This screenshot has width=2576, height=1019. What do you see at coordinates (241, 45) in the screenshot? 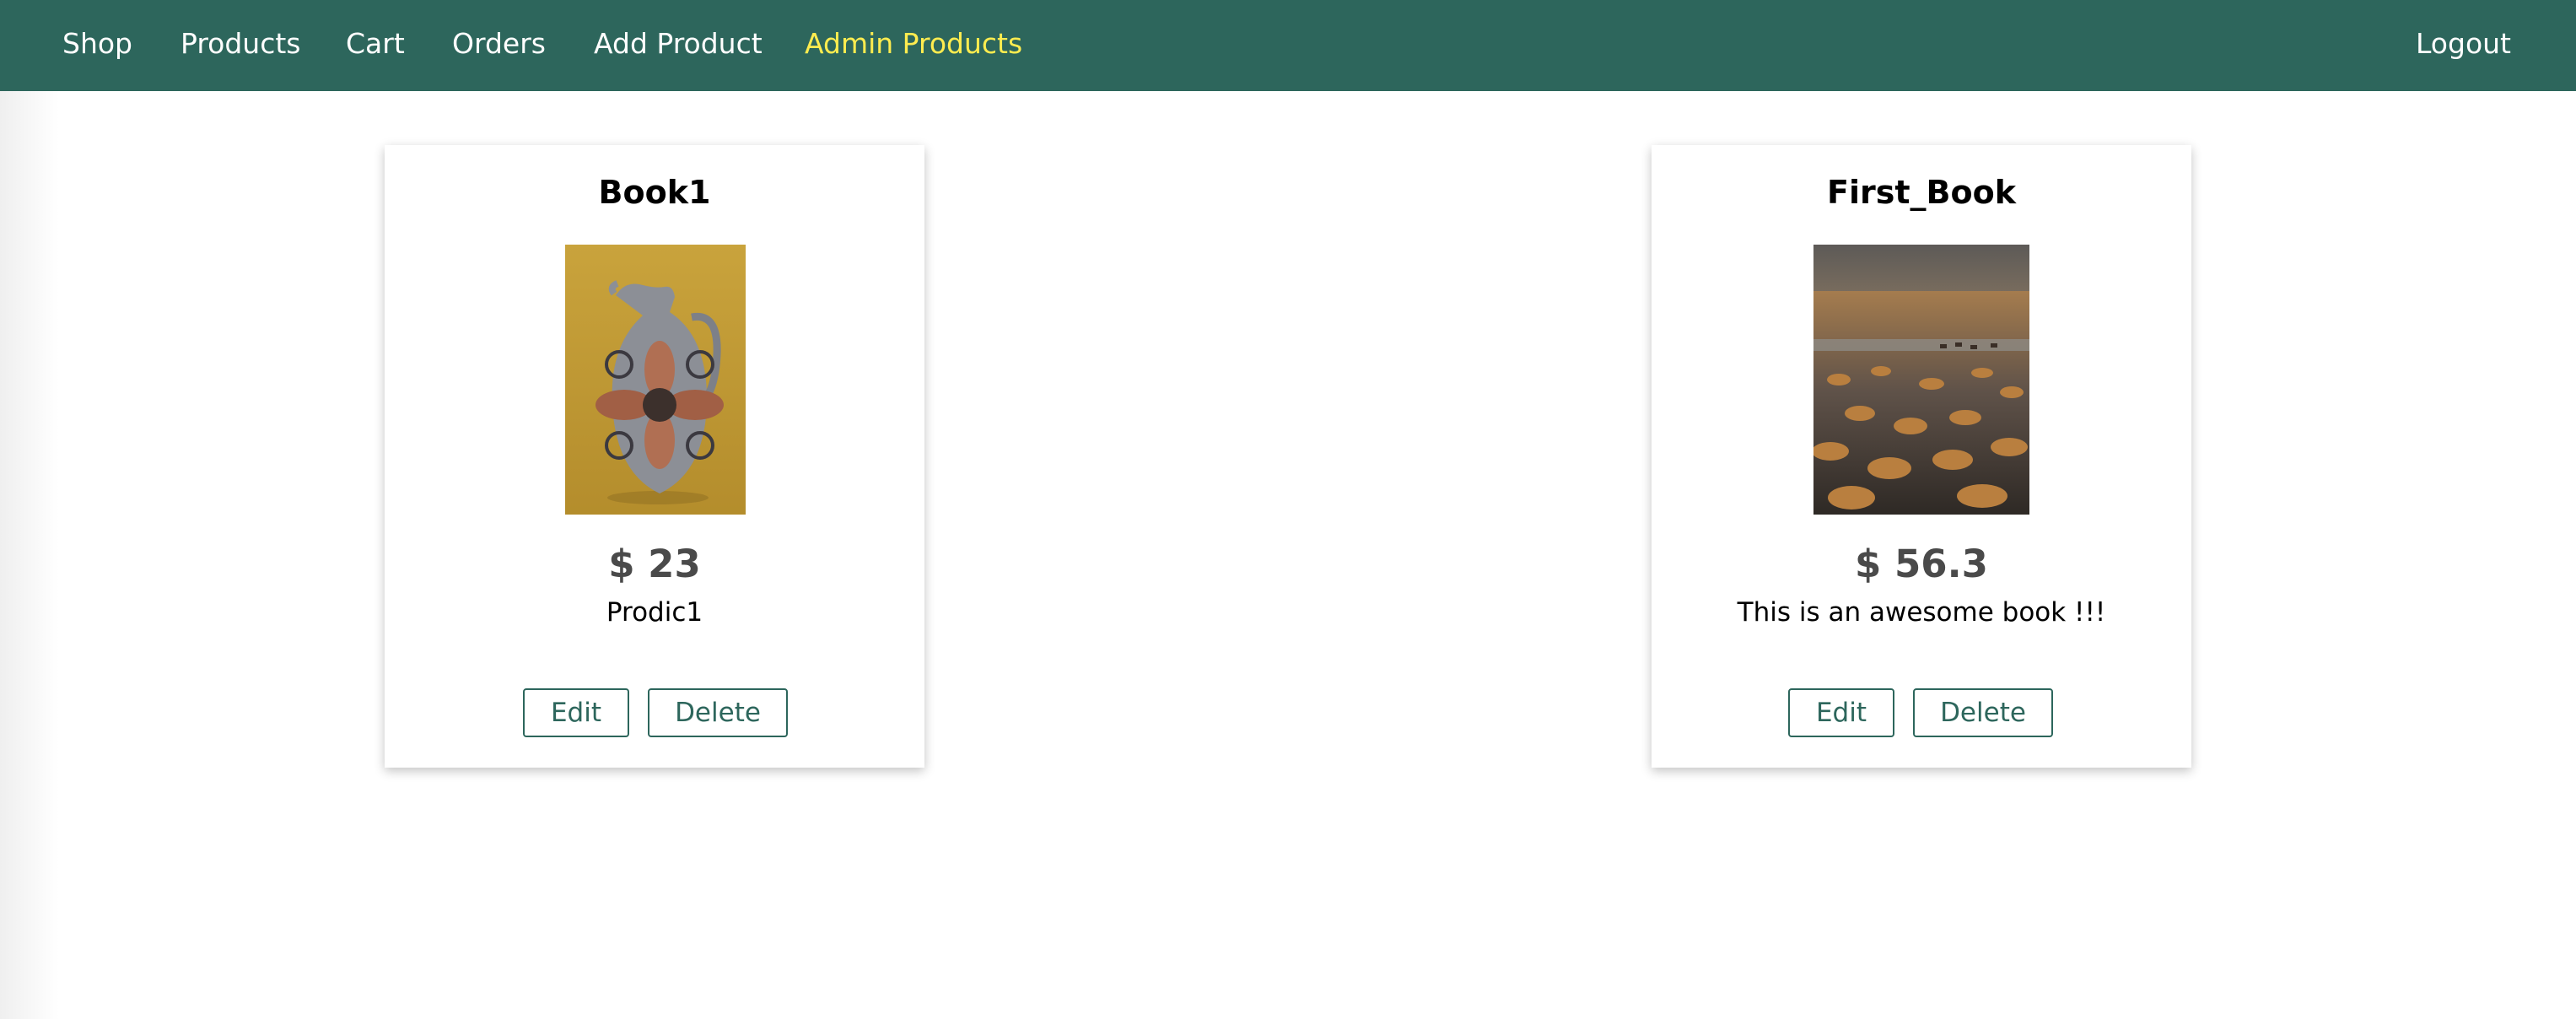
I see `nav-link-products: Products` at bounding box center [241, 45].